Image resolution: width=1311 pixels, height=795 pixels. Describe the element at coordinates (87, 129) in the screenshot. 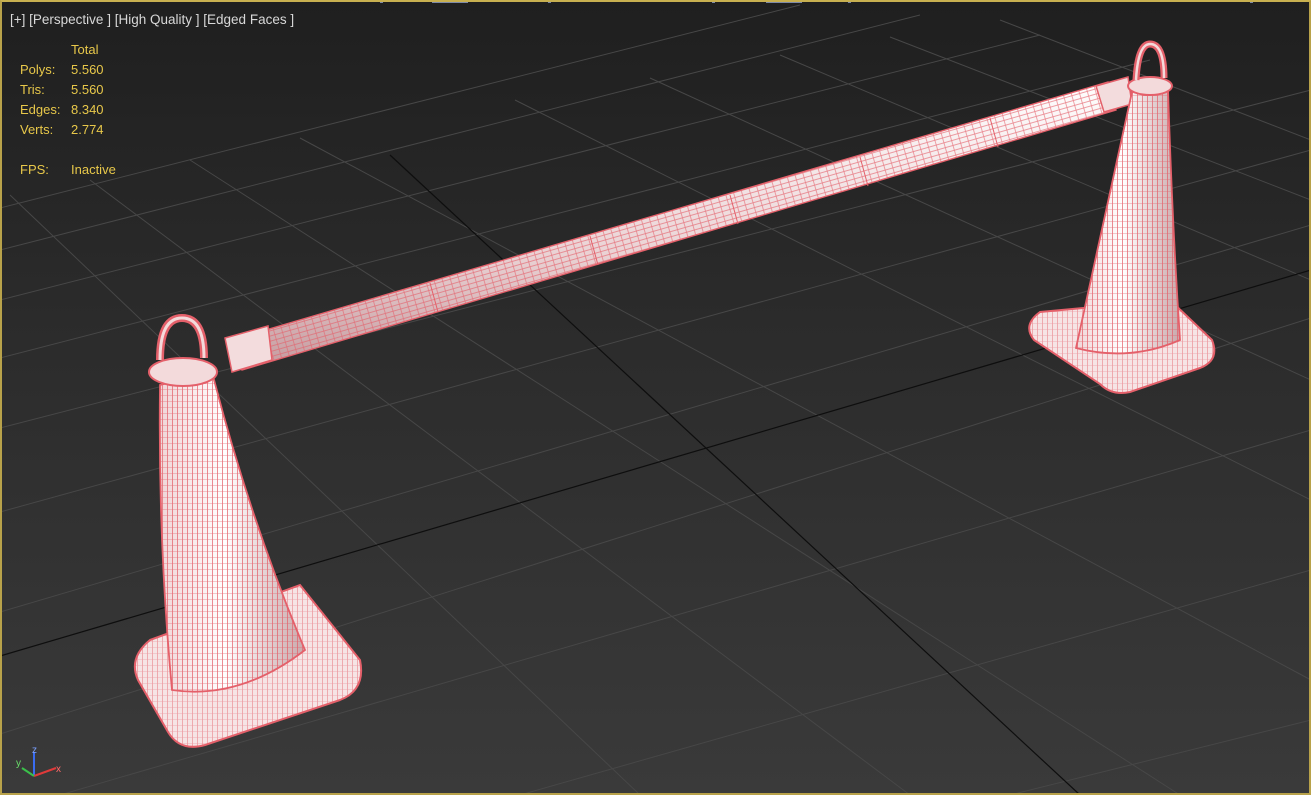

I see `stats-value: 2.774` at that location.